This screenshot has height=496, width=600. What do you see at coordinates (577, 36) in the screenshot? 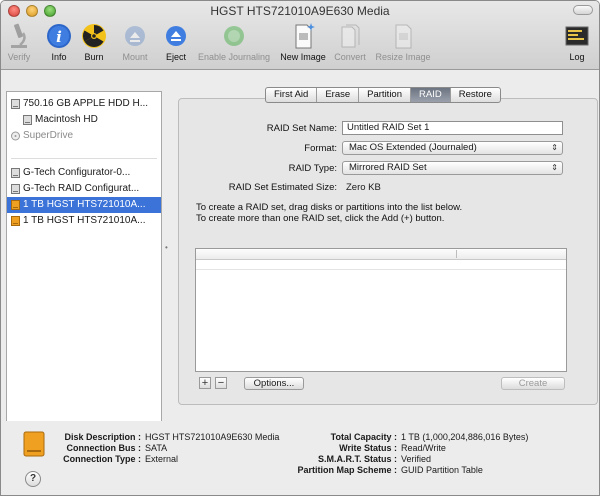
I see `console-log-icon` at bounding box center [577, 36].